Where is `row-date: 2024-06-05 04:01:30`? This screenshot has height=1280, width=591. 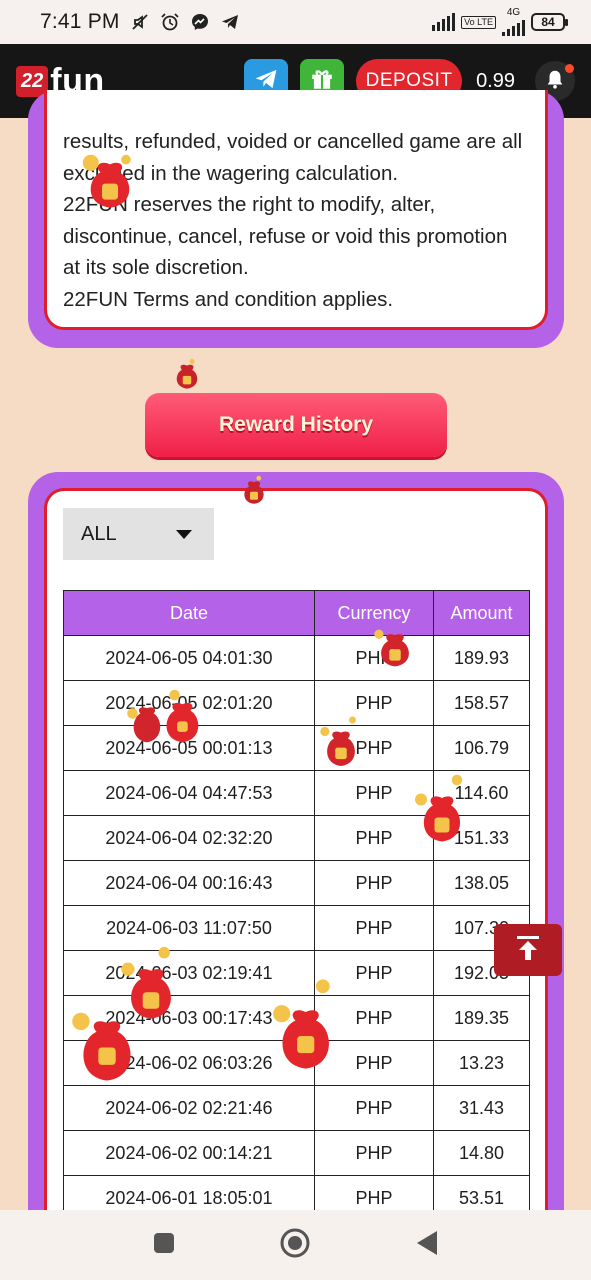
row-date: 2024-06-05 04:01:30 is located at coordinates (189, 658).